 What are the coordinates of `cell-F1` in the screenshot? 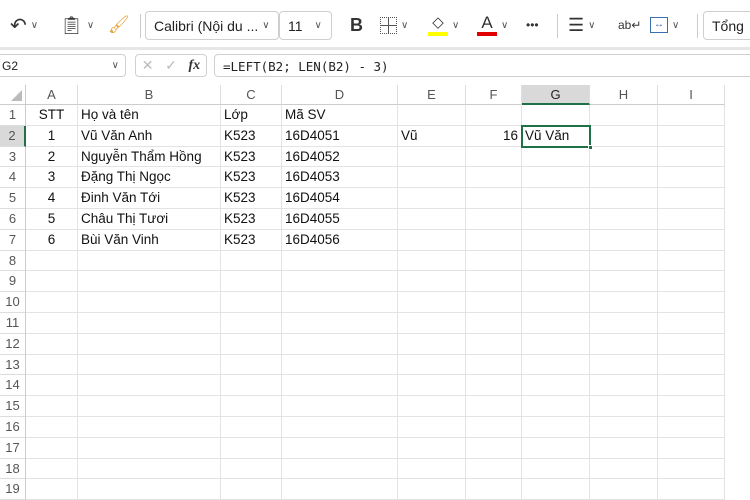 It's located at (494, 115).